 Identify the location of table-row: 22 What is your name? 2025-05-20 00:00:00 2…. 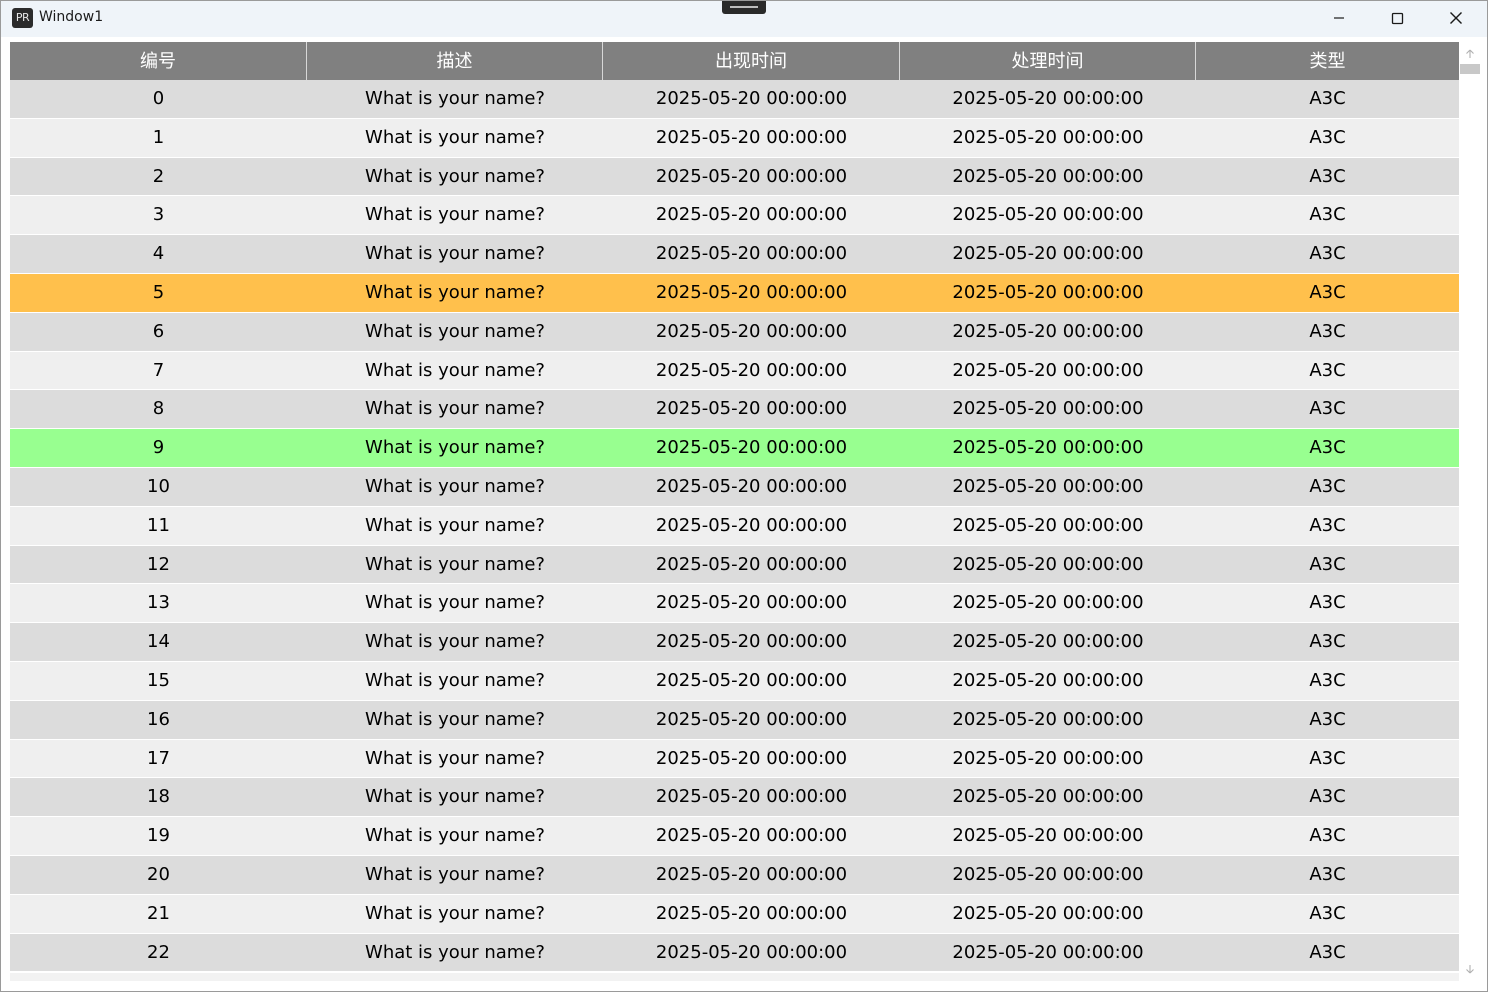
(734, 953).